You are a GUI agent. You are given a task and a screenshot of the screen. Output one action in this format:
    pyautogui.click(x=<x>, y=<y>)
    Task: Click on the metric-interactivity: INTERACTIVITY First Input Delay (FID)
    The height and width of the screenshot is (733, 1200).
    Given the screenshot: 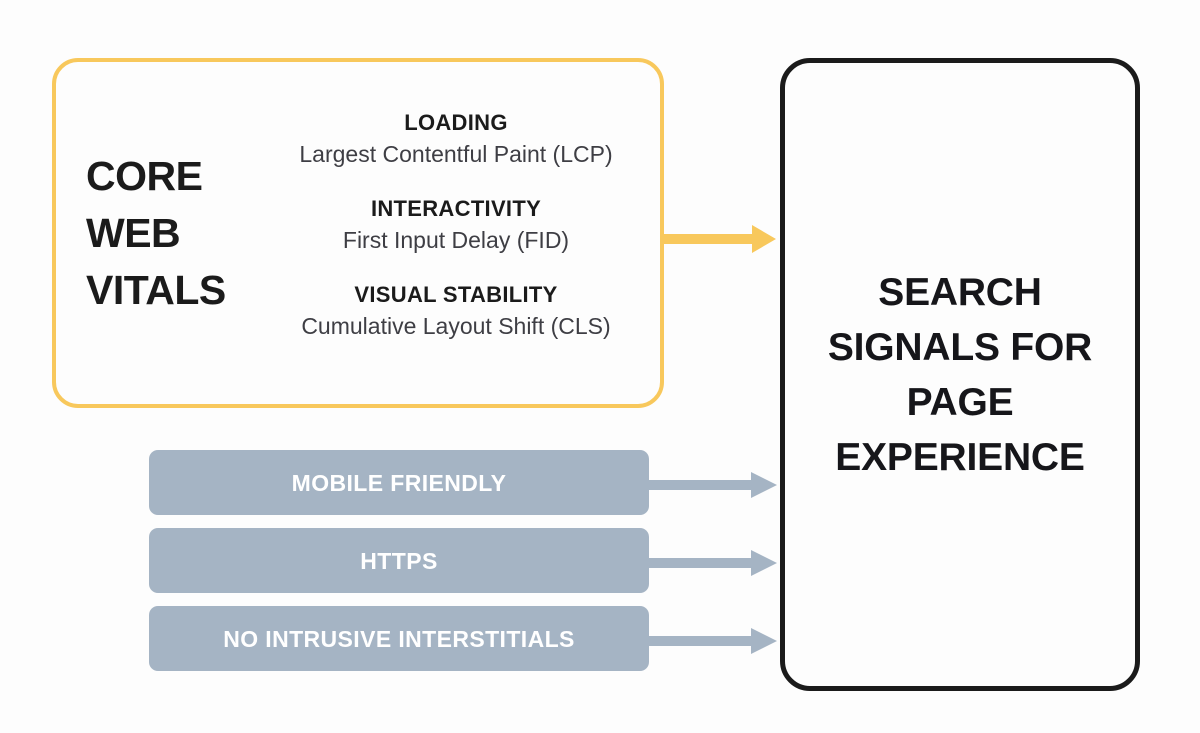 What is the action you would take?
    pyautogui.click(x=456, y=225)
    